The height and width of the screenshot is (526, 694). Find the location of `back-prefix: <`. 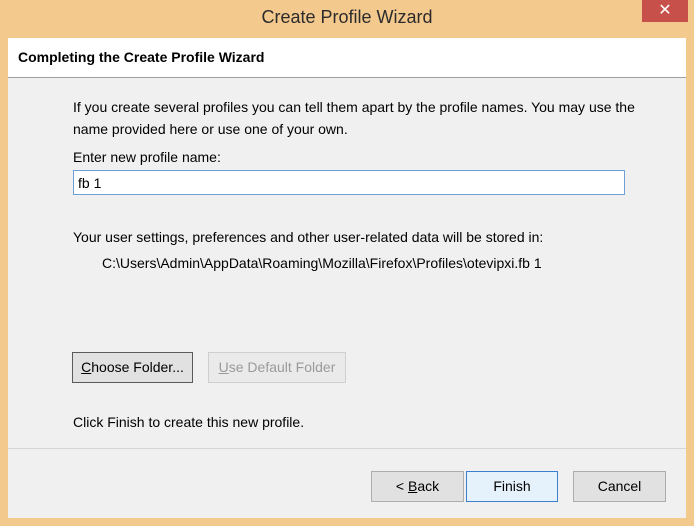

back-prefix: < is located at coordinates (401, 486).